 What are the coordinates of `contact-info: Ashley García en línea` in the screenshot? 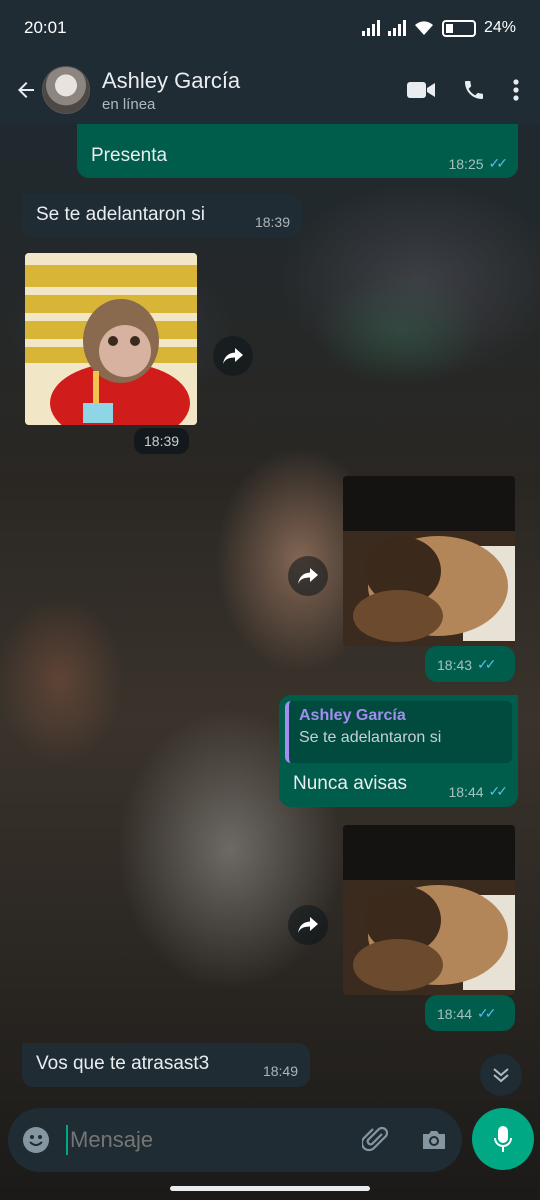 It's located at (254, 90).